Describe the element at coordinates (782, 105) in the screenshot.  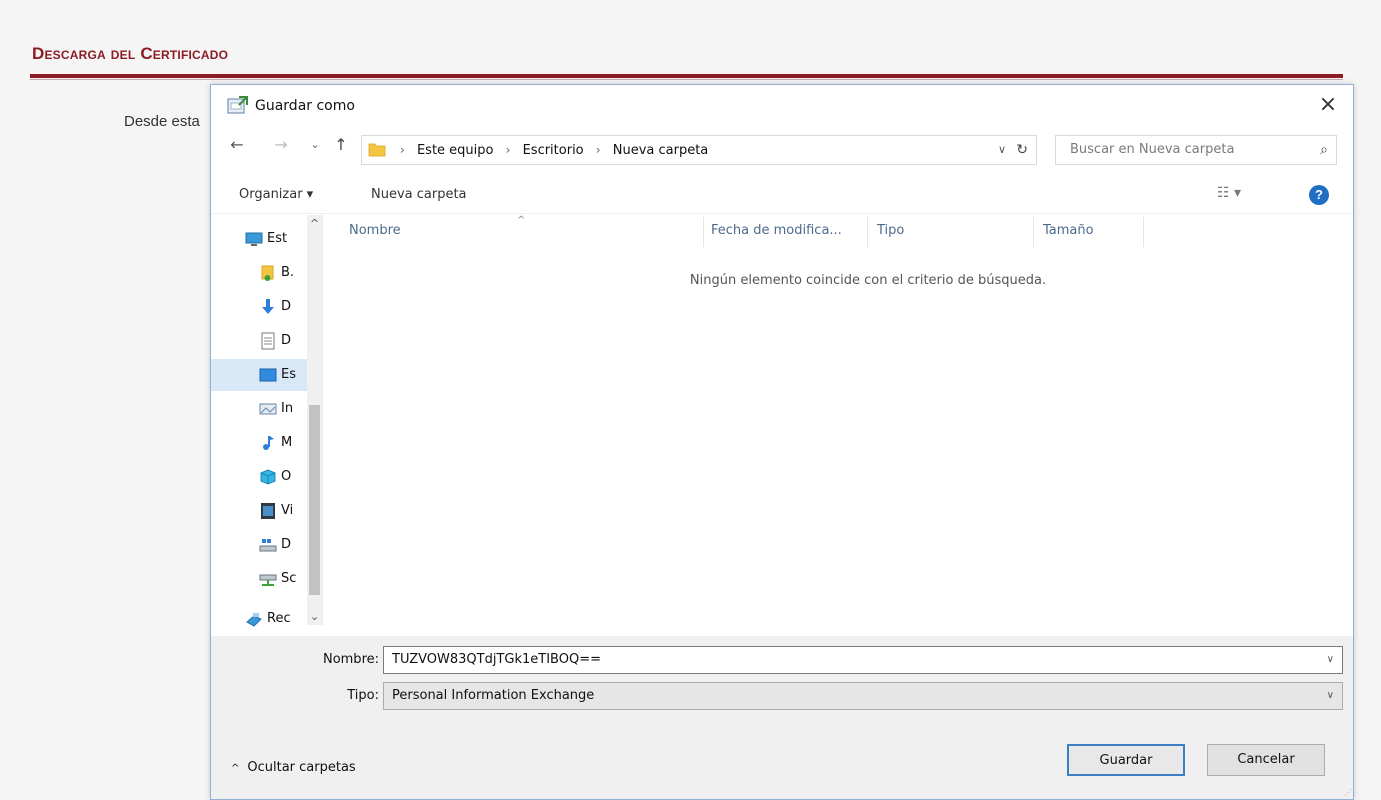
I see `dialog-titlebar: Guardar como ×` at that location.